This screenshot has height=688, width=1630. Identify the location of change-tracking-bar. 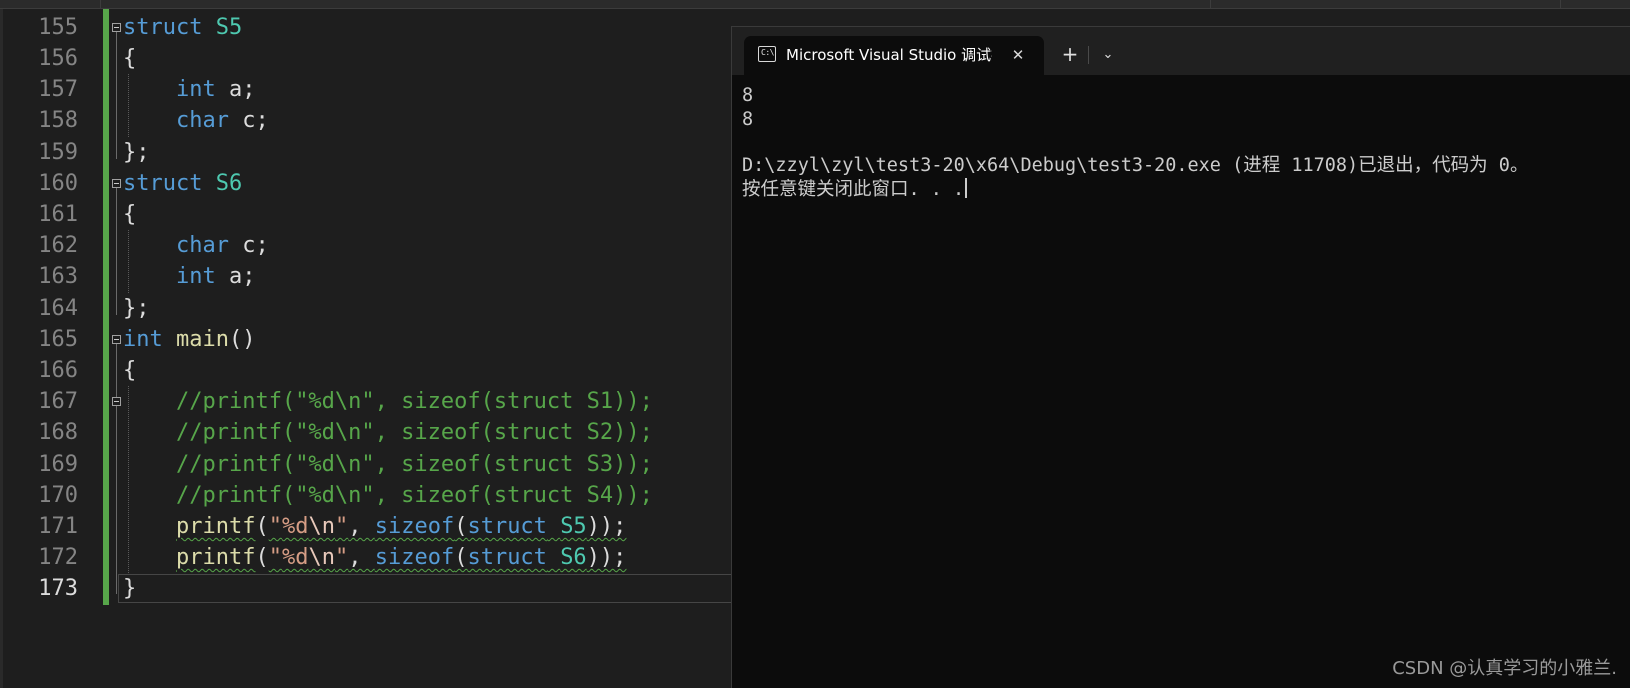
(106, 307).